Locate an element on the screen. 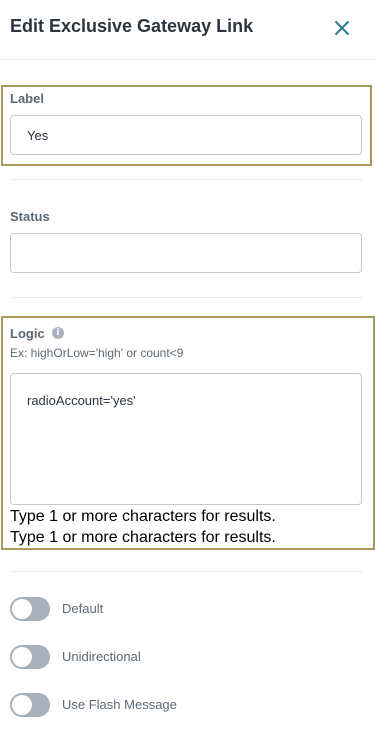 The image size is (375, 732). close-button is located at coordinates (342, 28).